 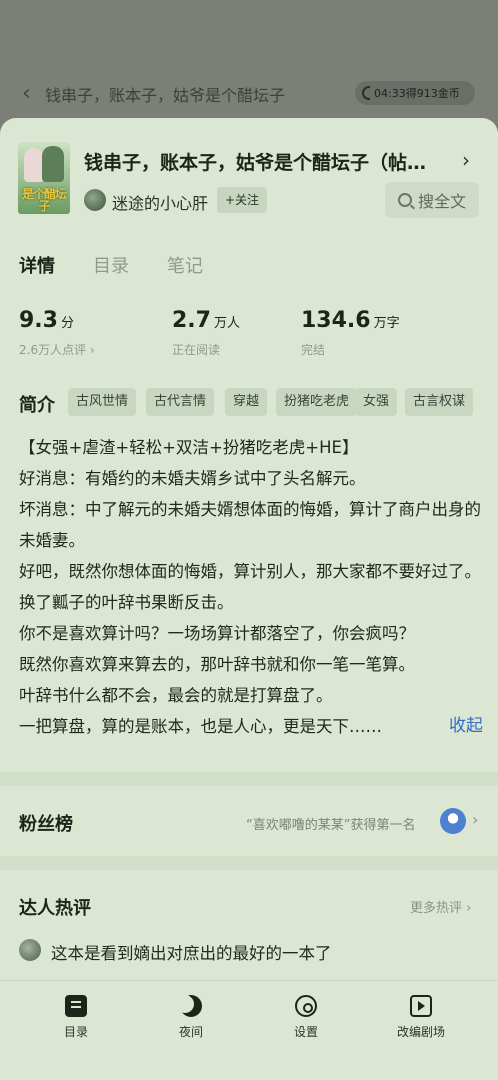 I want to click on nav-theater-label: 改编剧场, so click(x=420, y=1032).